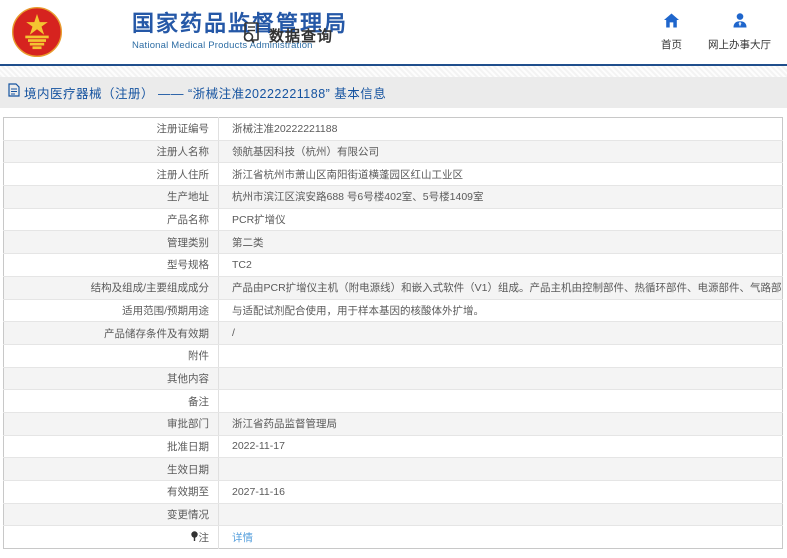  I want to click on row-label: 注册人住所, so click(111, 174).